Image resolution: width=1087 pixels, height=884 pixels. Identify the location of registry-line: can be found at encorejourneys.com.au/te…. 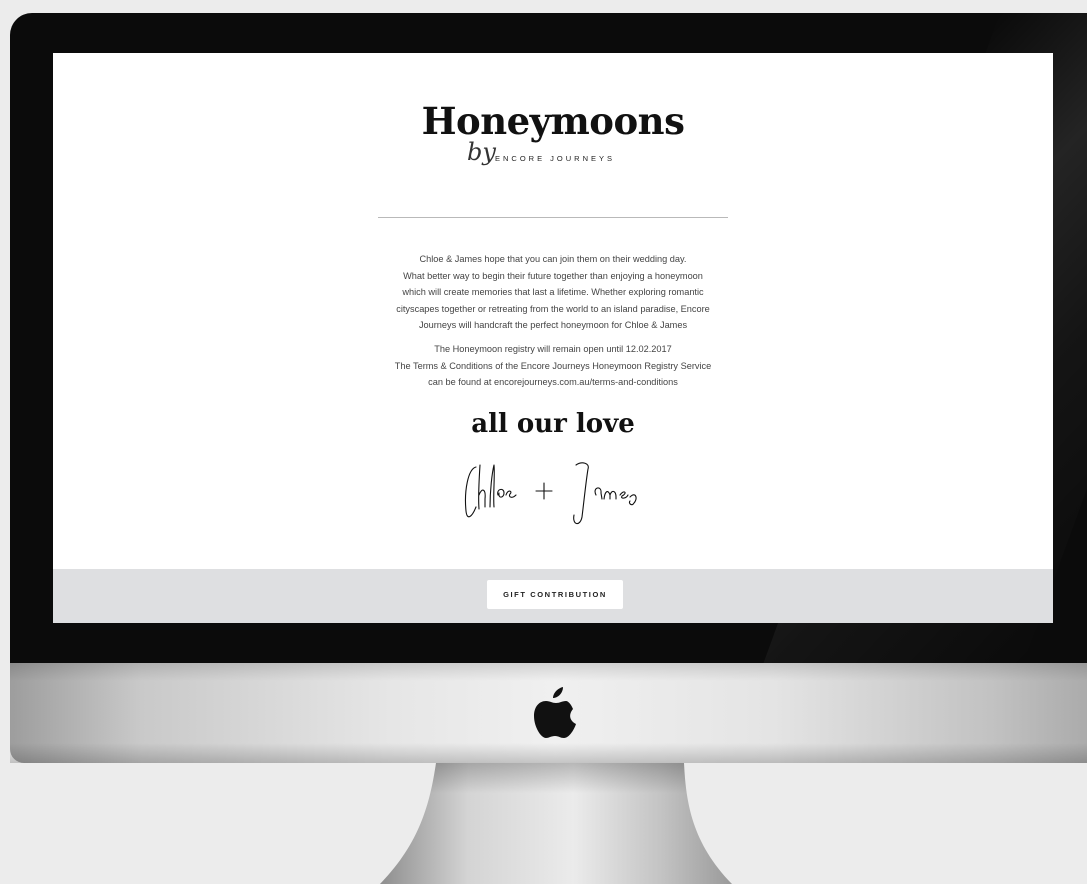
(553, 382).